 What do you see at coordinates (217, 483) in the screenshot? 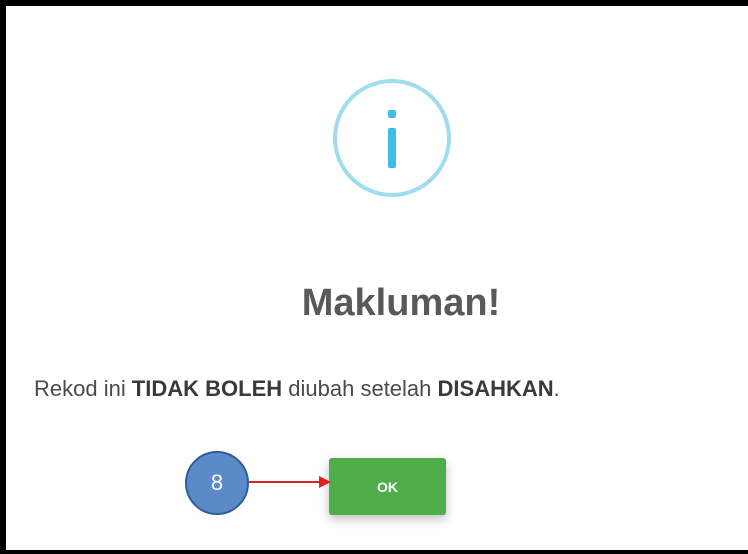
I see `step-badge: 8` at bounding box center [217, 483].